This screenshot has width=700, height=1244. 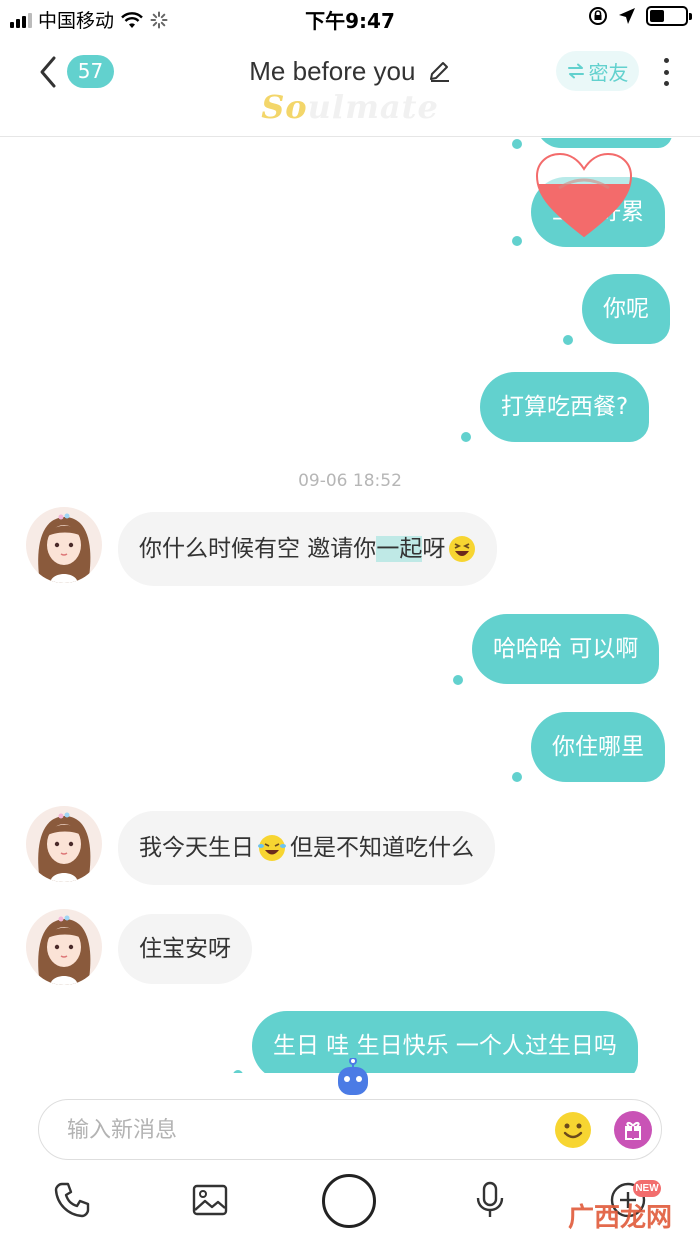 I want to click on message-text: 你住哪里, so click(x=598, y=747).